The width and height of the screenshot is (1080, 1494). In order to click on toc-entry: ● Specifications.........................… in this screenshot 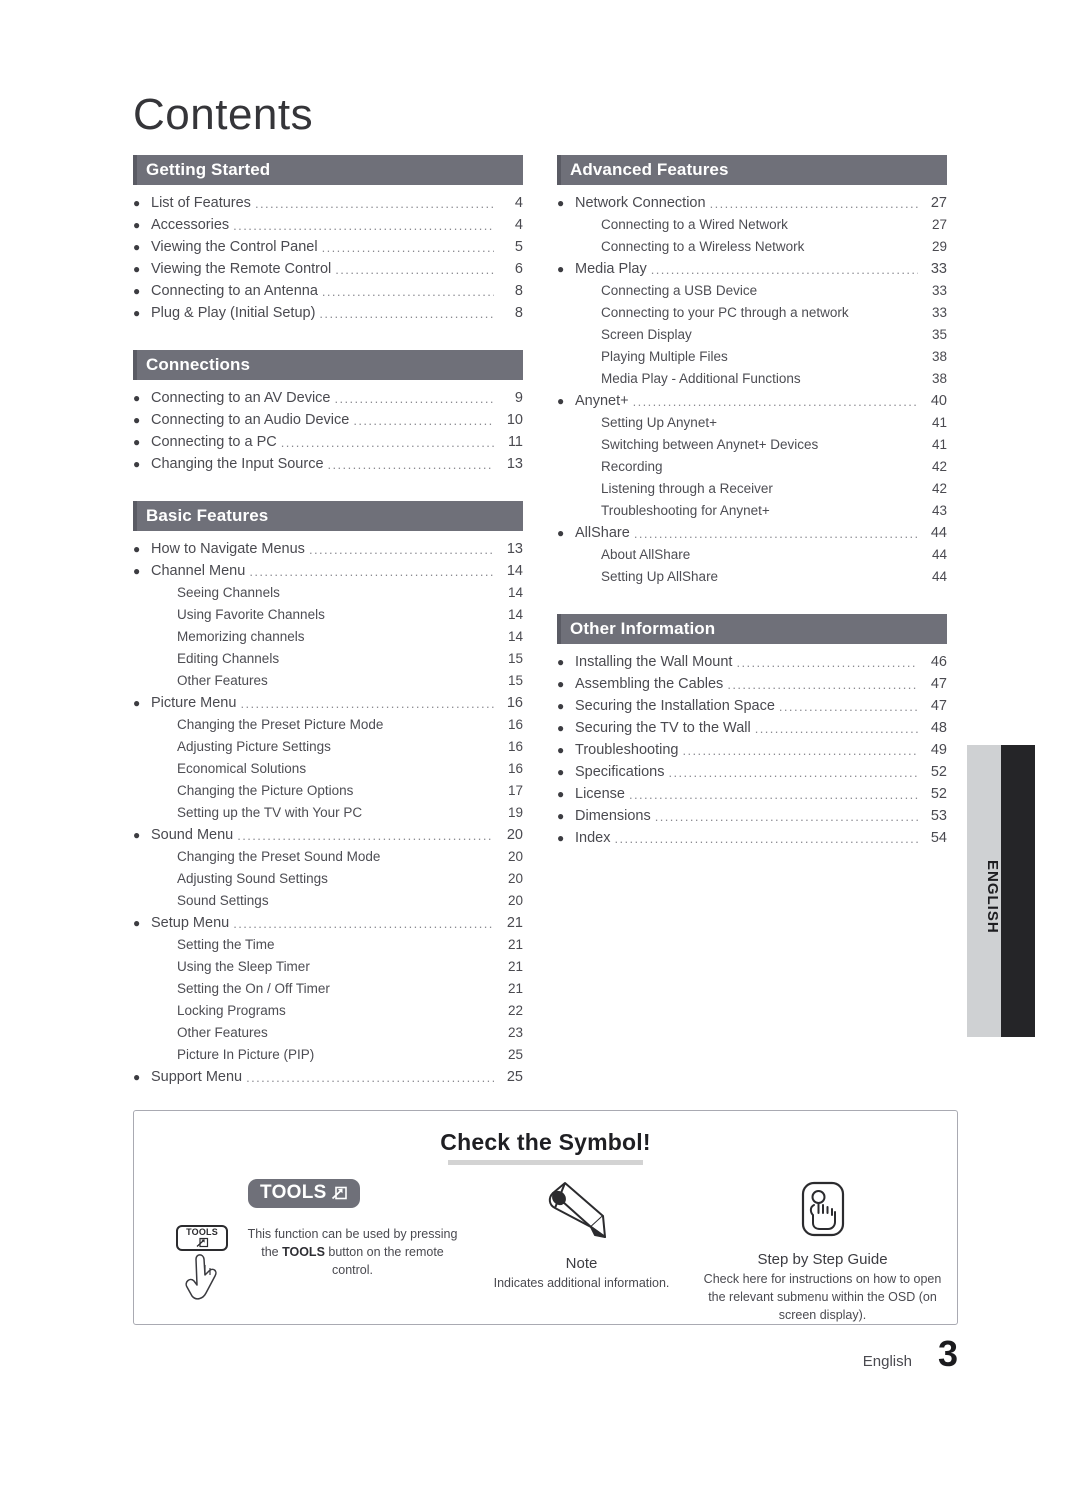, I will do `click(752, 772)`.